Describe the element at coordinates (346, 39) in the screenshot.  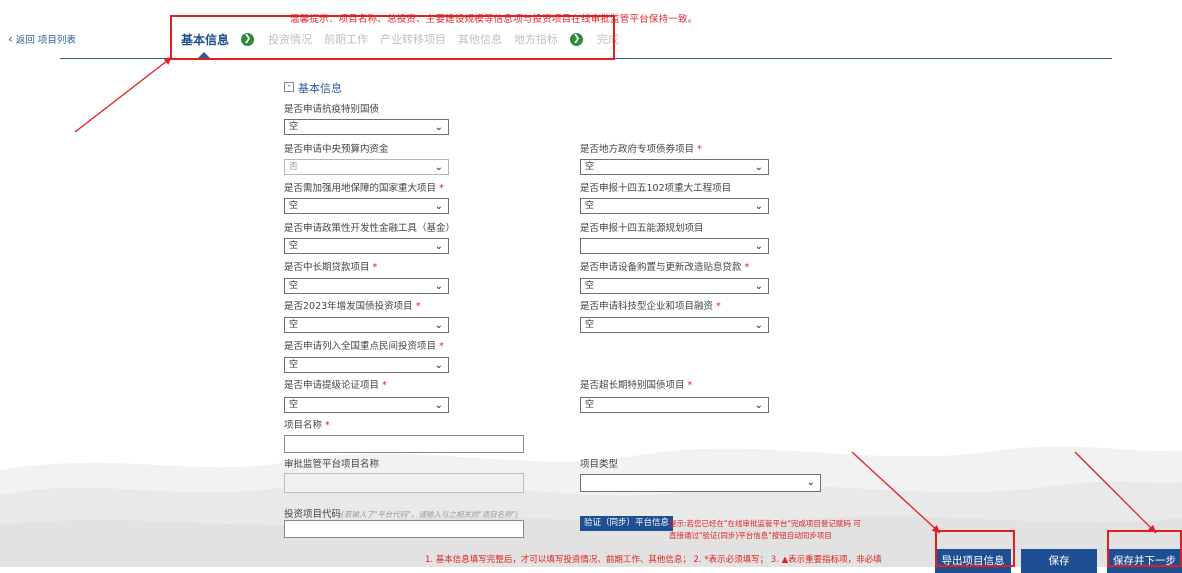
I see `tab-preliminary-work: 前期工作` at that location.